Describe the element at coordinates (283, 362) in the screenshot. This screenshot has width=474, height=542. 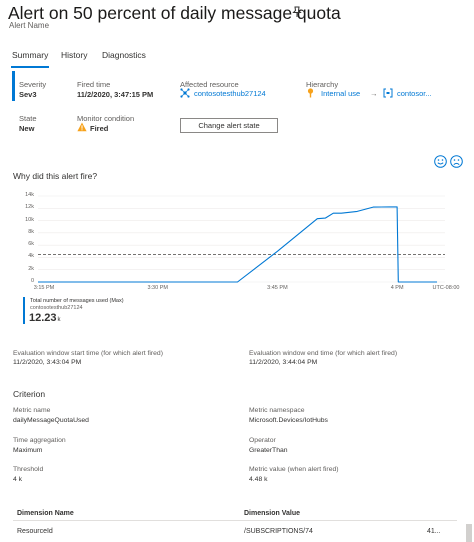
I see `eval-end-value: 11/2/2020, 3:44:04 PM` at that location.